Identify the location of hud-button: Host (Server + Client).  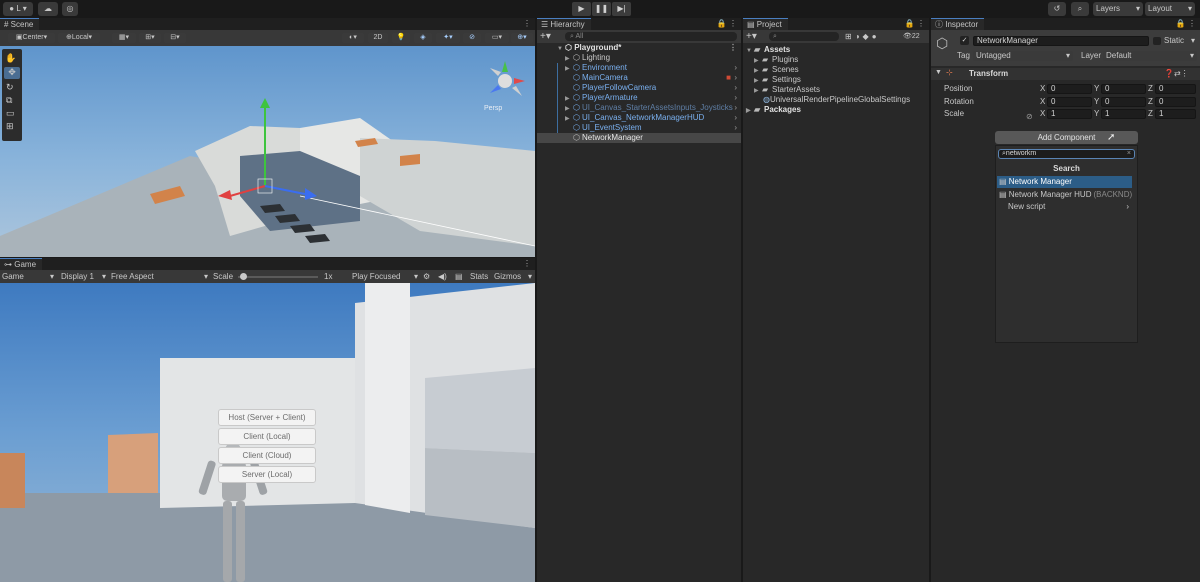
(267, 417).